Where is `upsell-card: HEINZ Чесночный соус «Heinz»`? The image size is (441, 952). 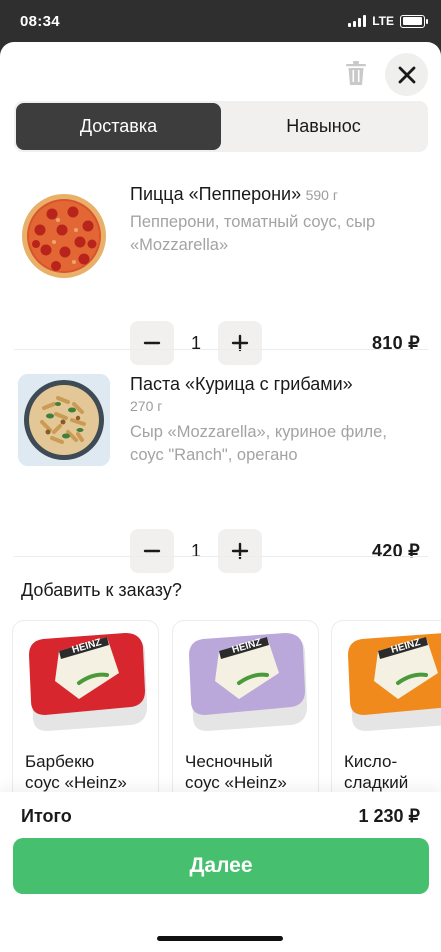 upsell-card: HEINZ Чесночный соус «Heinz» is located at coordinates (245, 715).